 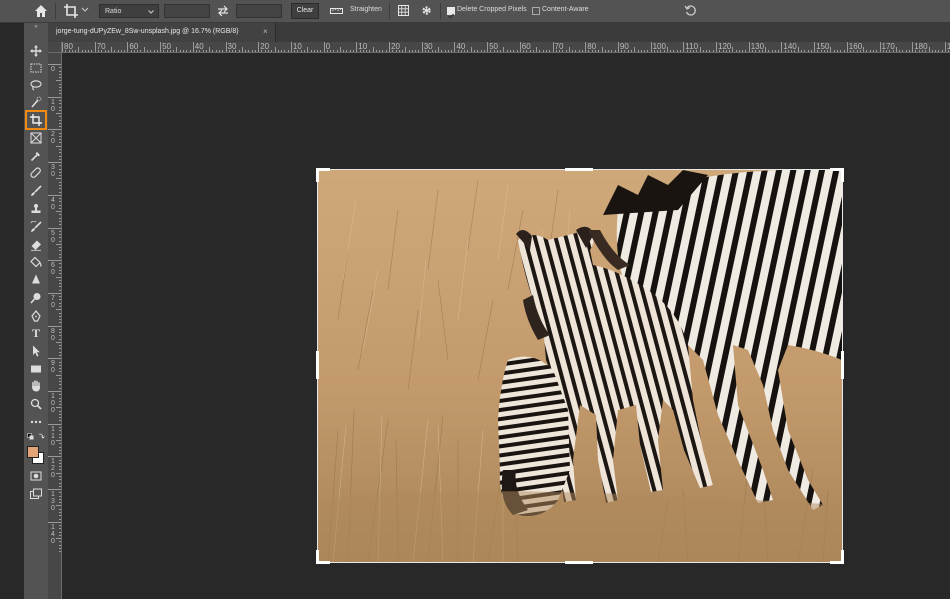 What do you see at coordinates (41, 11) in the screenshot?
I see `home-icon` at bounding box center [41, 11].